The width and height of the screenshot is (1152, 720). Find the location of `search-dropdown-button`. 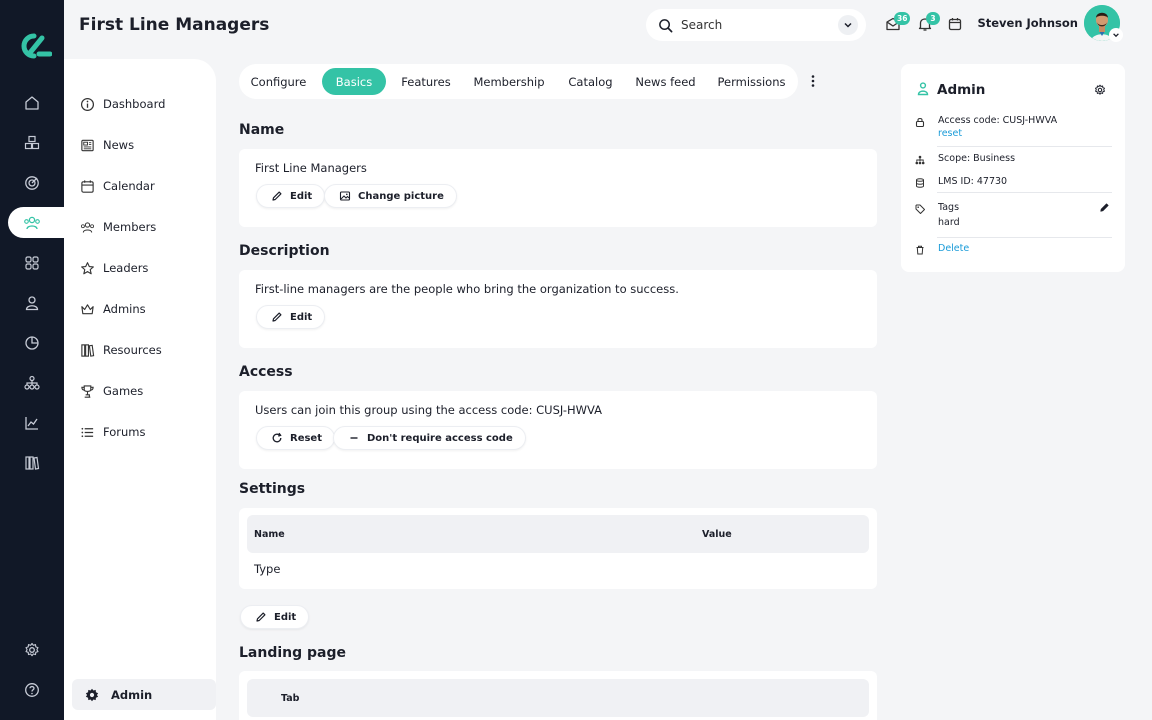

search-dropdown-button is located at coordinates (848, 25).